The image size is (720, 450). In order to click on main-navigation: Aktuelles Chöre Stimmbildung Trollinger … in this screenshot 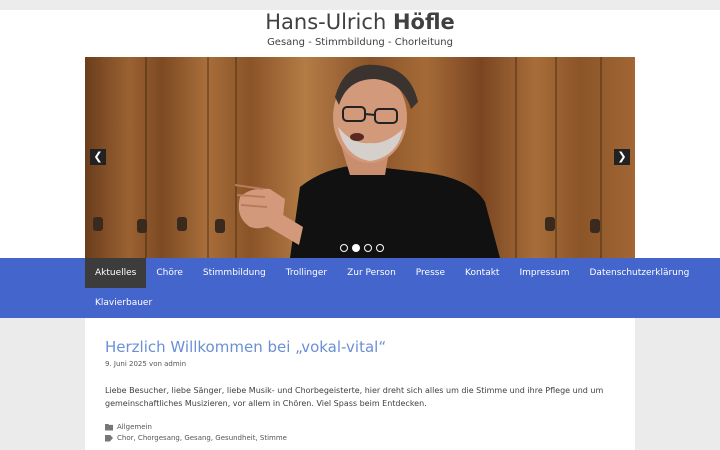, I will do `click(360, 288)`.